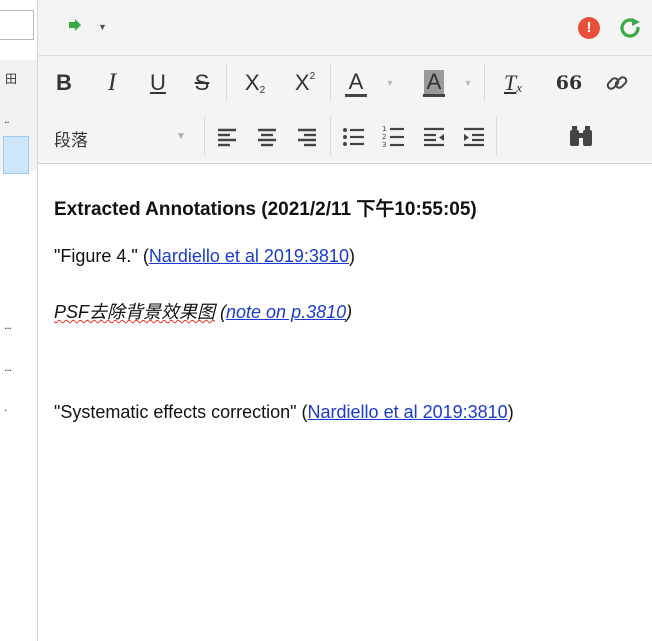 The width and height of the screenshot is (652, 641). Describe the element at coordinates (6, 407) in the screenshot. I see `left-item-dots: .` at that location.